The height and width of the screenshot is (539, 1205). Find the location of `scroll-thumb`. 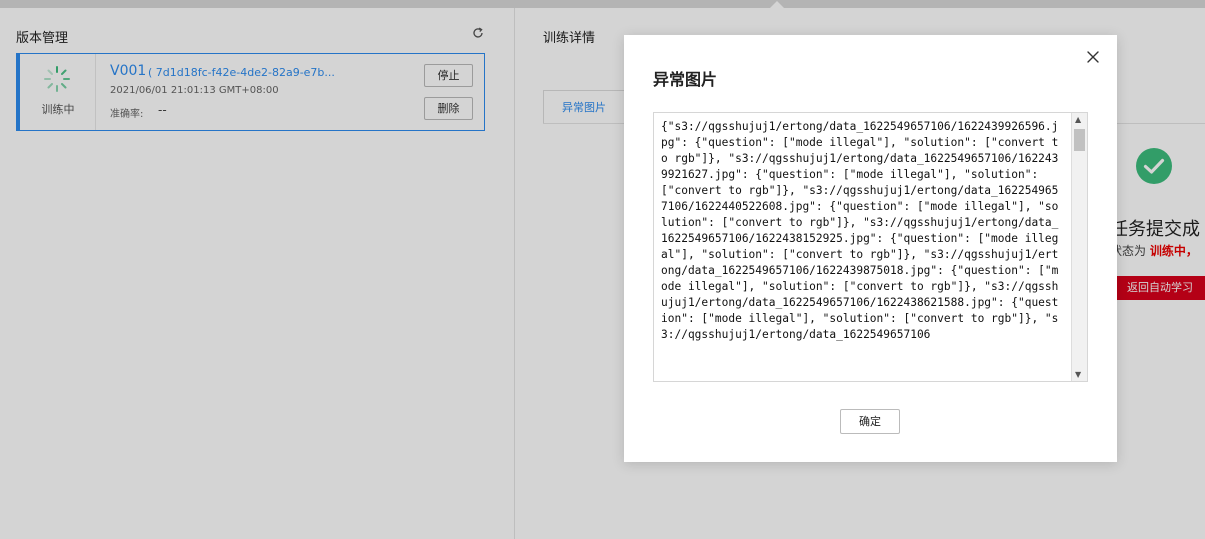

scroll-thumb is located at coordinates (1079, 140).